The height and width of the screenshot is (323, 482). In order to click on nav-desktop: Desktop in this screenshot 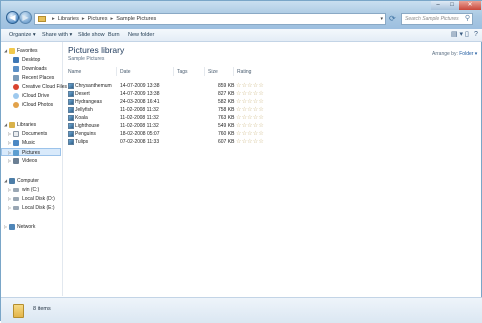, I will do `click(31, 60)`.